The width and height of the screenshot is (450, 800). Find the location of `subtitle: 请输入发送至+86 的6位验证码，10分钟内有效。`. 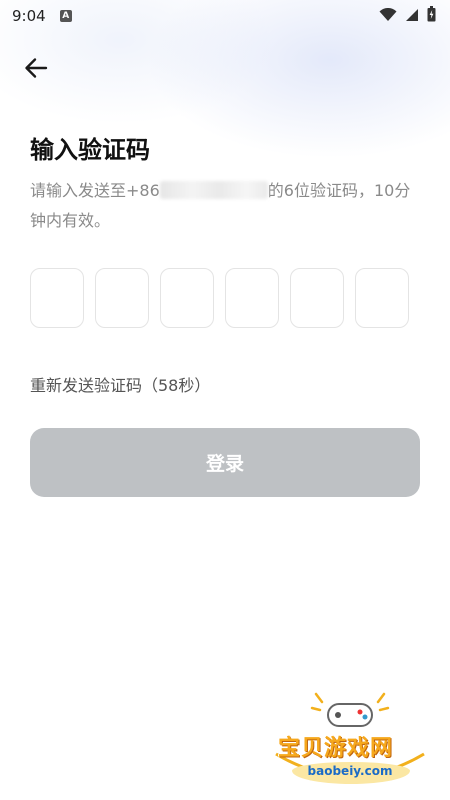

subtitle: 请输入发送至+86 的6位验证码，10分钟内有效。 is located at coordinates (227, 206).